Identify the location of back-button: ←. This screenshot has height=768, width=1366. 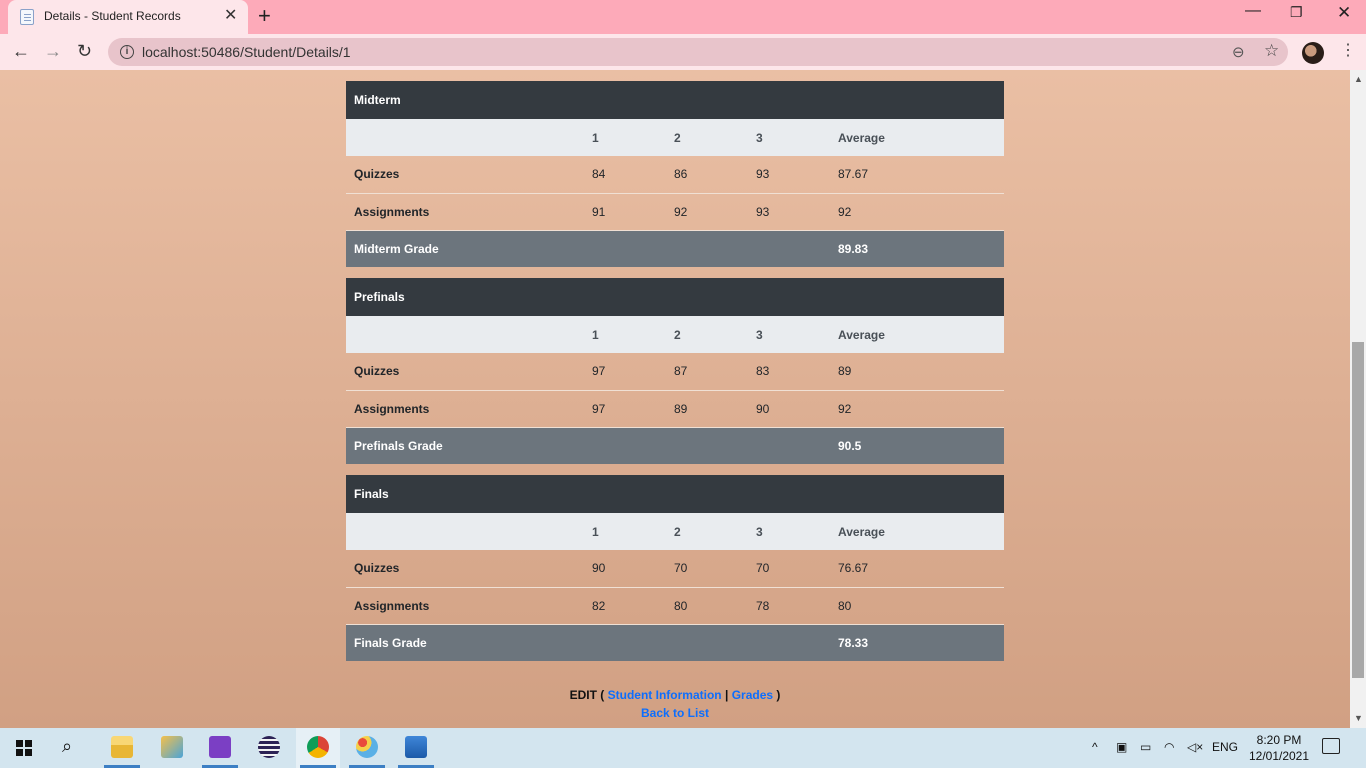
(21, 51).